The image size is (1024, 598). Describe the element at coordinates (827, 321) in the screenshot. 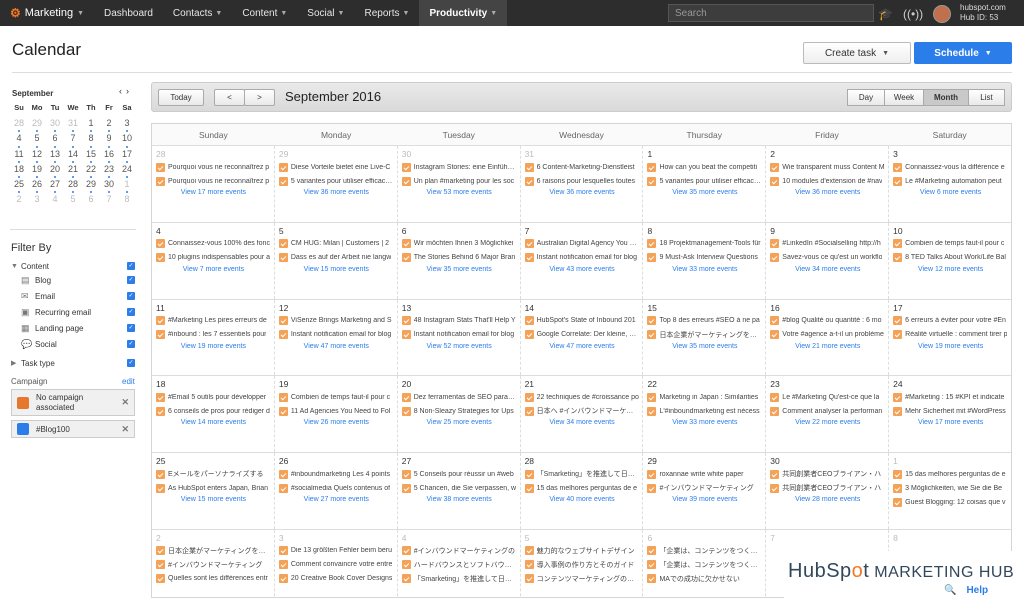

I see `calendar-event: #blog Qualité ou quantité : 6 mo` at that location.